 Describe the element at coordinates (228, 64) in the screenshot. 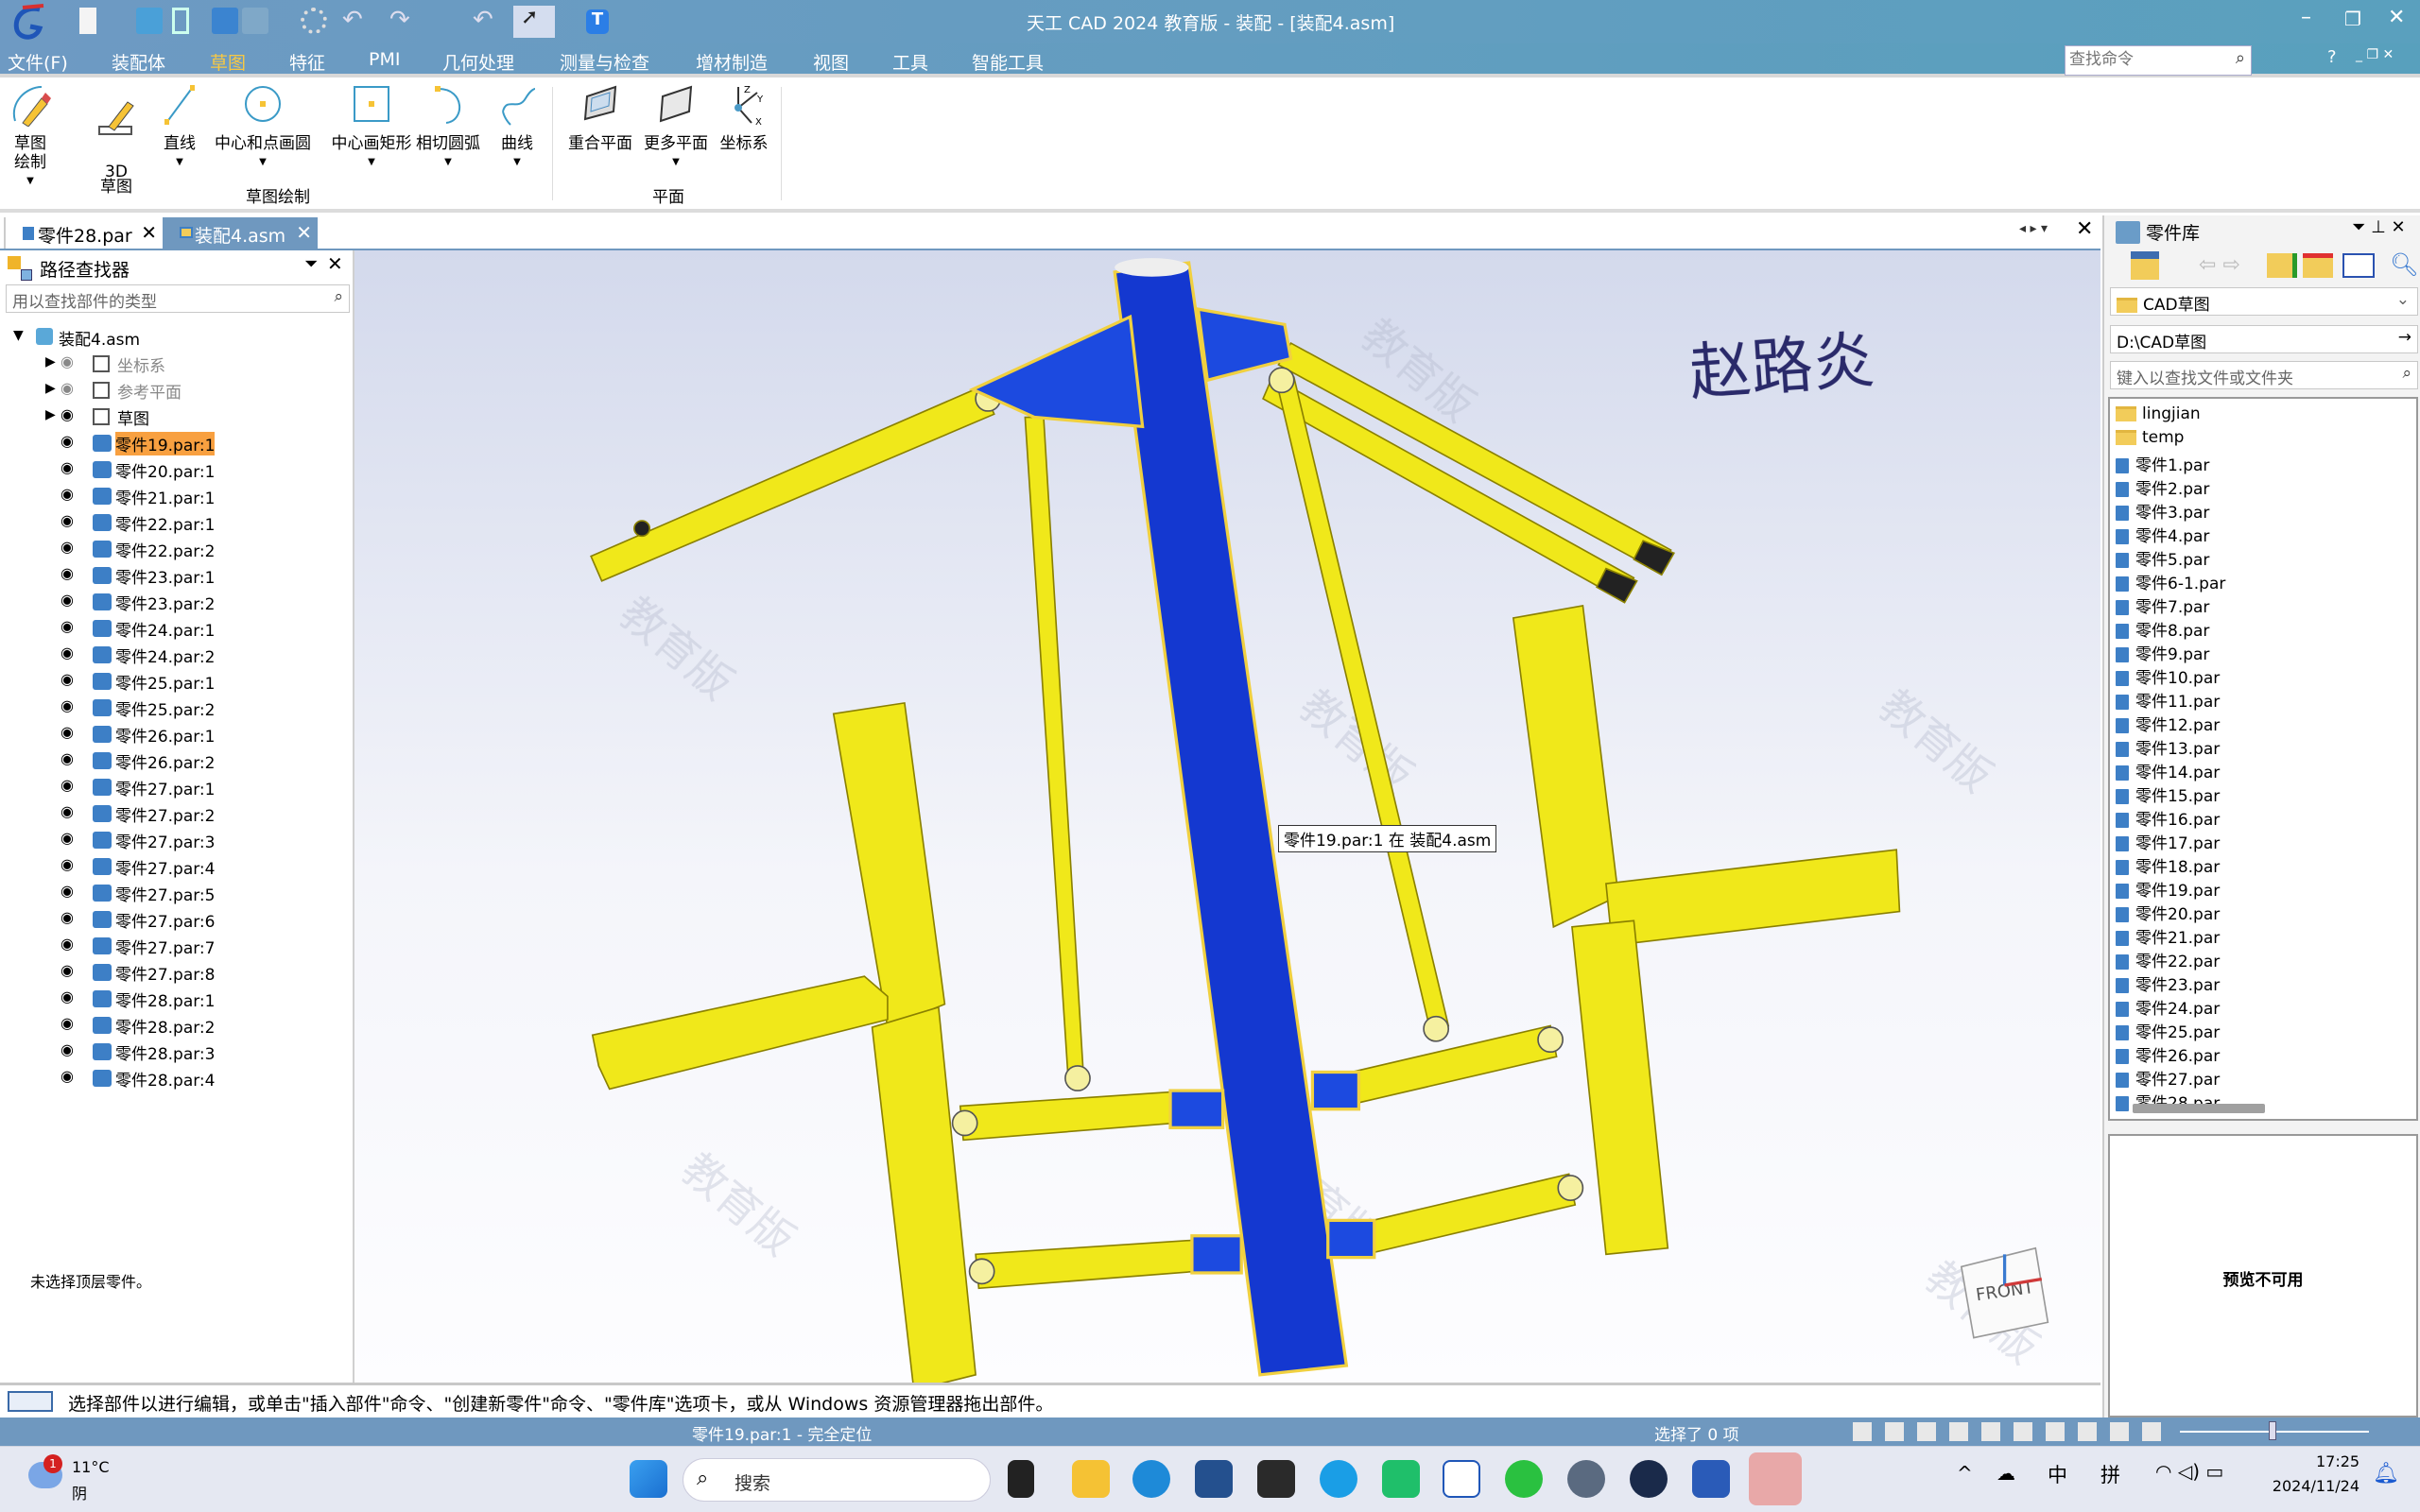

I see `menu-sketch: 草图` at that location.